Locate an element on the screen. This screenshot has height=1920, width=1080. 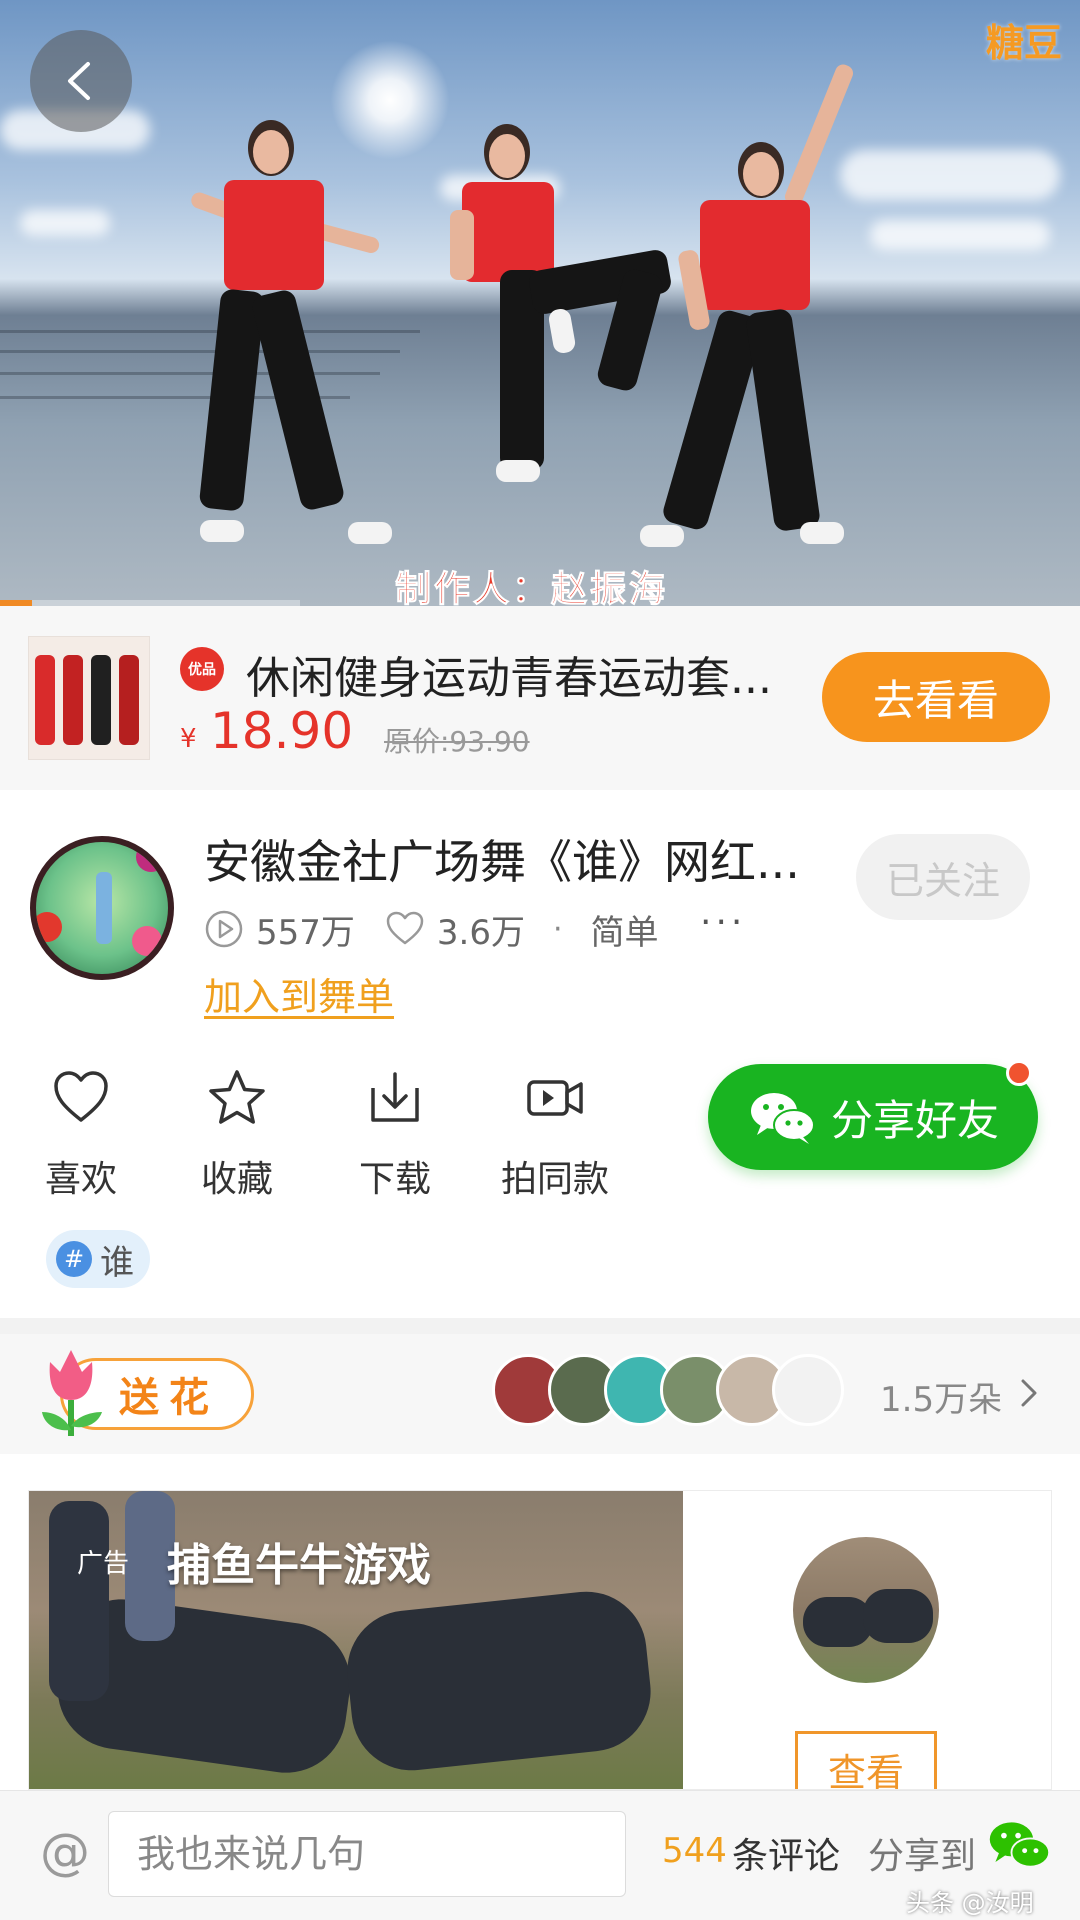
flower-count: 1.5万朵 is located at coordinates (941, 1396).